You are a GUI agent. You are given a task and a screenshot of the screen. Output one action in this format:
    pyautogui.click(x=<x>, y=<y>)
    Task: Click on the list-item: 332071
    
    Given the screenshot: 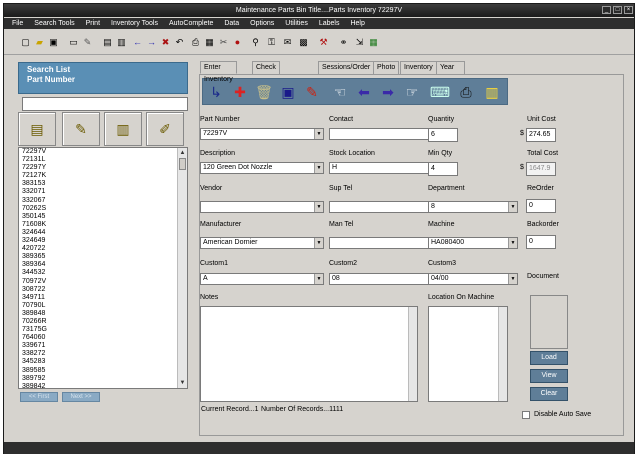 What is the action you would take?
    pyautogui.click(x=103, y=192)
    